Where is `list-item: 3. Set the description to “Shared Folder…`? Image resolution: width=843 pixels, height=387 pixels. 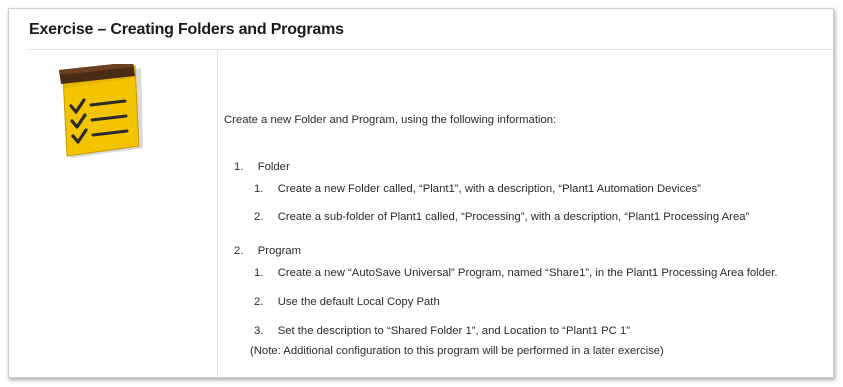 list-item: 3. Set the description to “Shared Folder… is located at coordinates (442, 331).